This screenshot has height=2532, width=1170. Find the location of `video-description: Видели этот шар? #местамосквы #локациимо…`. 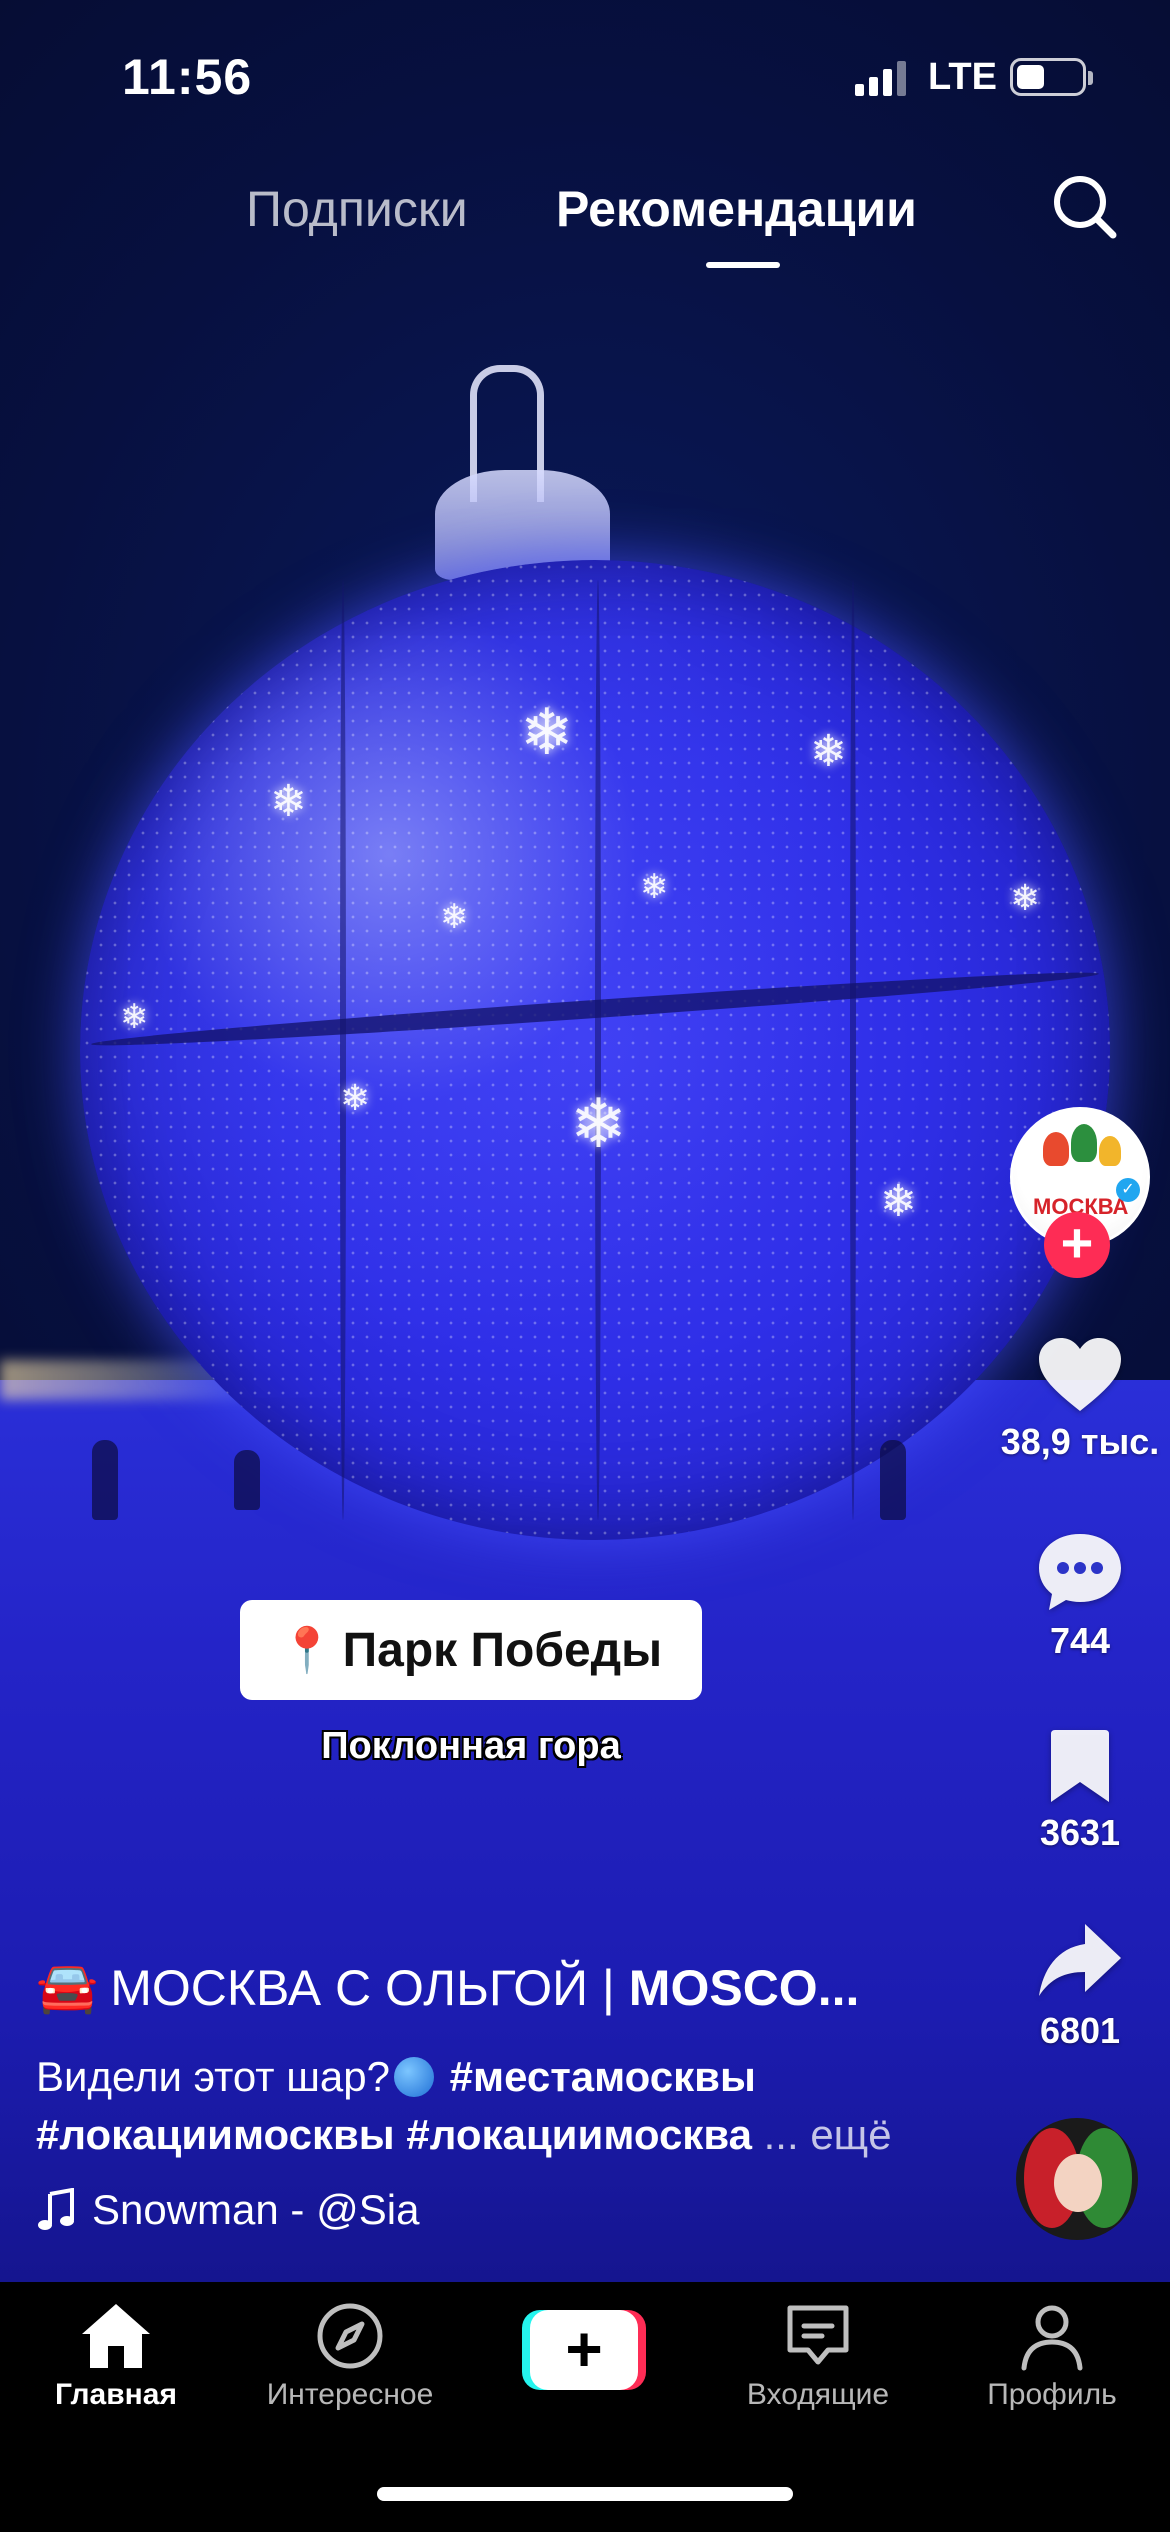

video-description: Видели этот шар? #местамосквы #локациимо… is located at coordinates (496, 2106).